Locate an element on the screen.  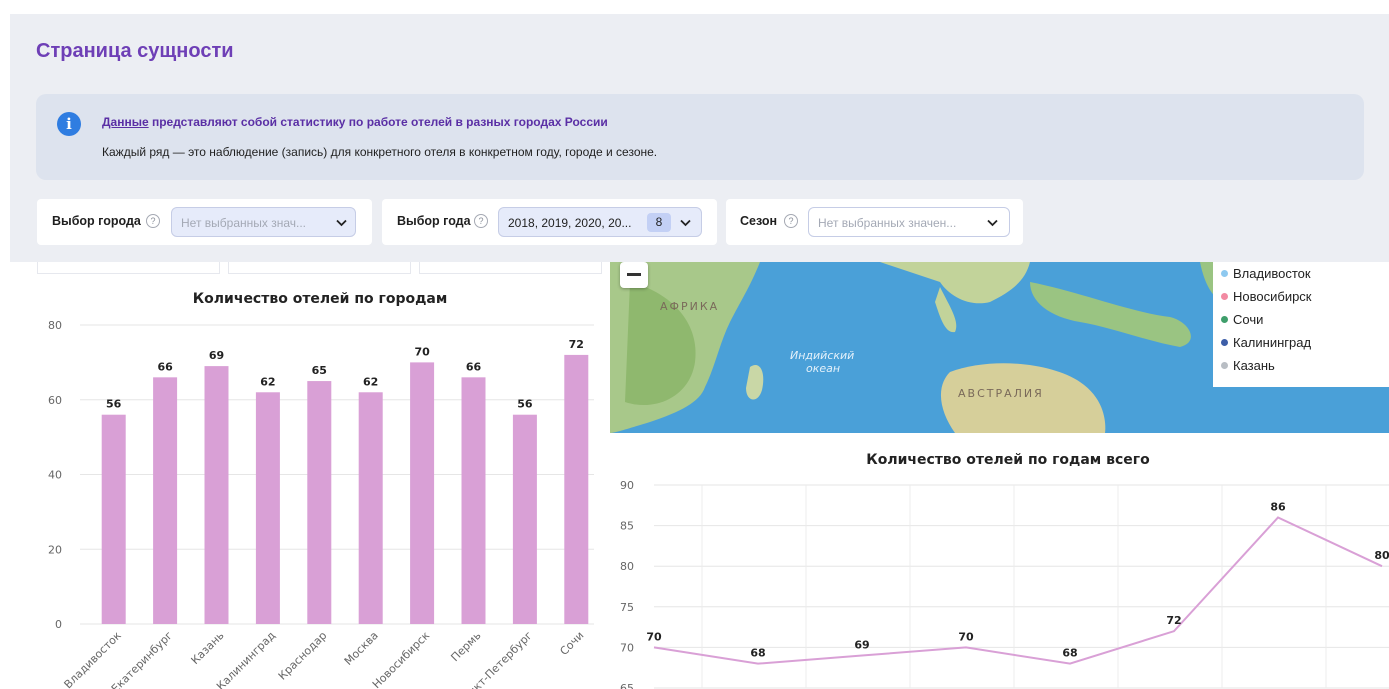
legend-label: Казань is located at coordinates (1254, 365).